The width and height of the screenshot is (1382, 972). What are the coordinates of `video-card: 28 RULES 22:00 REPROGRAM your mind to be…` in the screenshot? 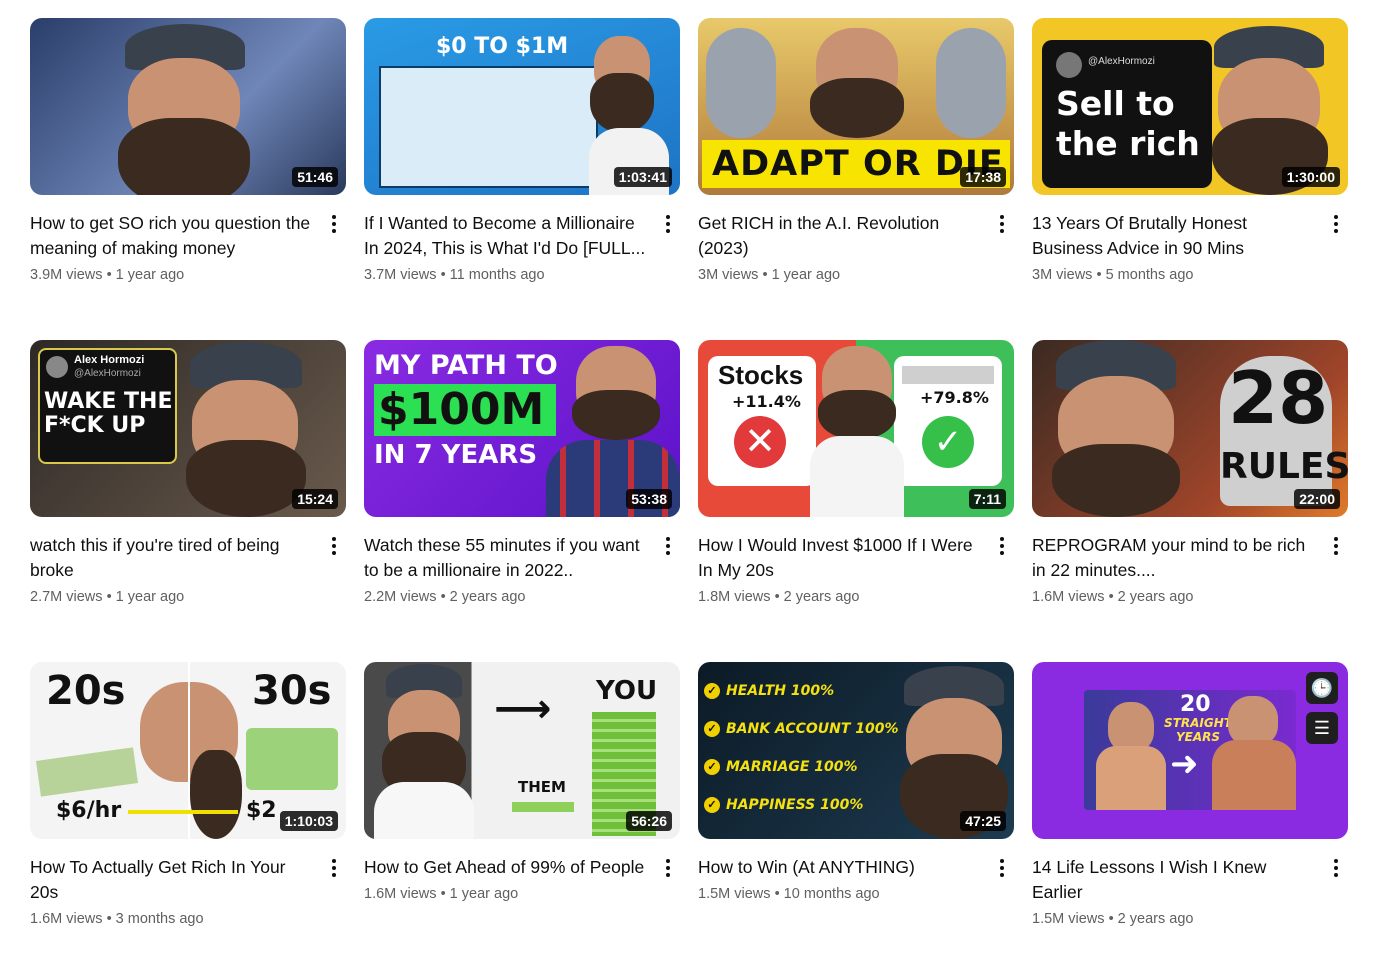 It's located at (1190, 472).